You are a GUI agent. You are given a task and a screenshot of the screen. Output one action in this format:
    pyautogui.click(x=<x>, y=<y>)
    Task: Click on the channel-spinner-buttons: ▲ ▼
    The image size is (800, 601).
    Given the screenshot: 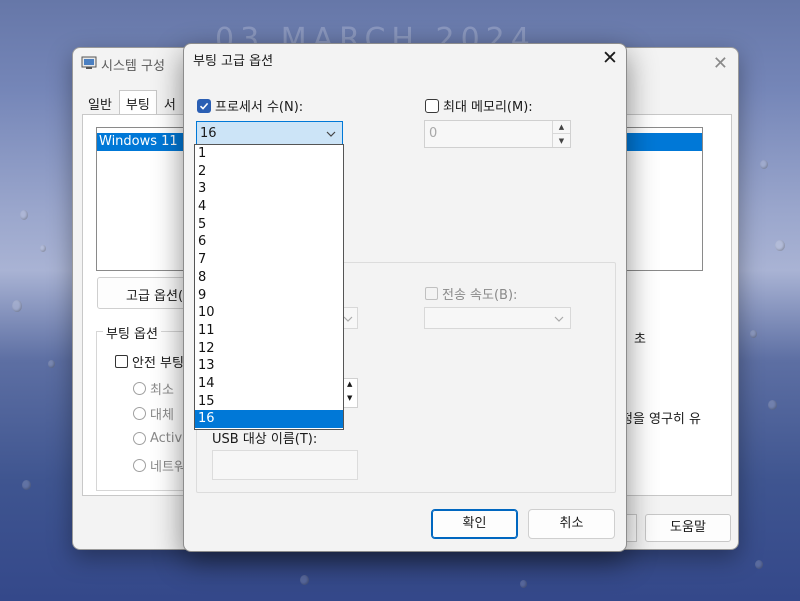 What is the action you would take?
    pyautogui.click(x=350, y=393)
    